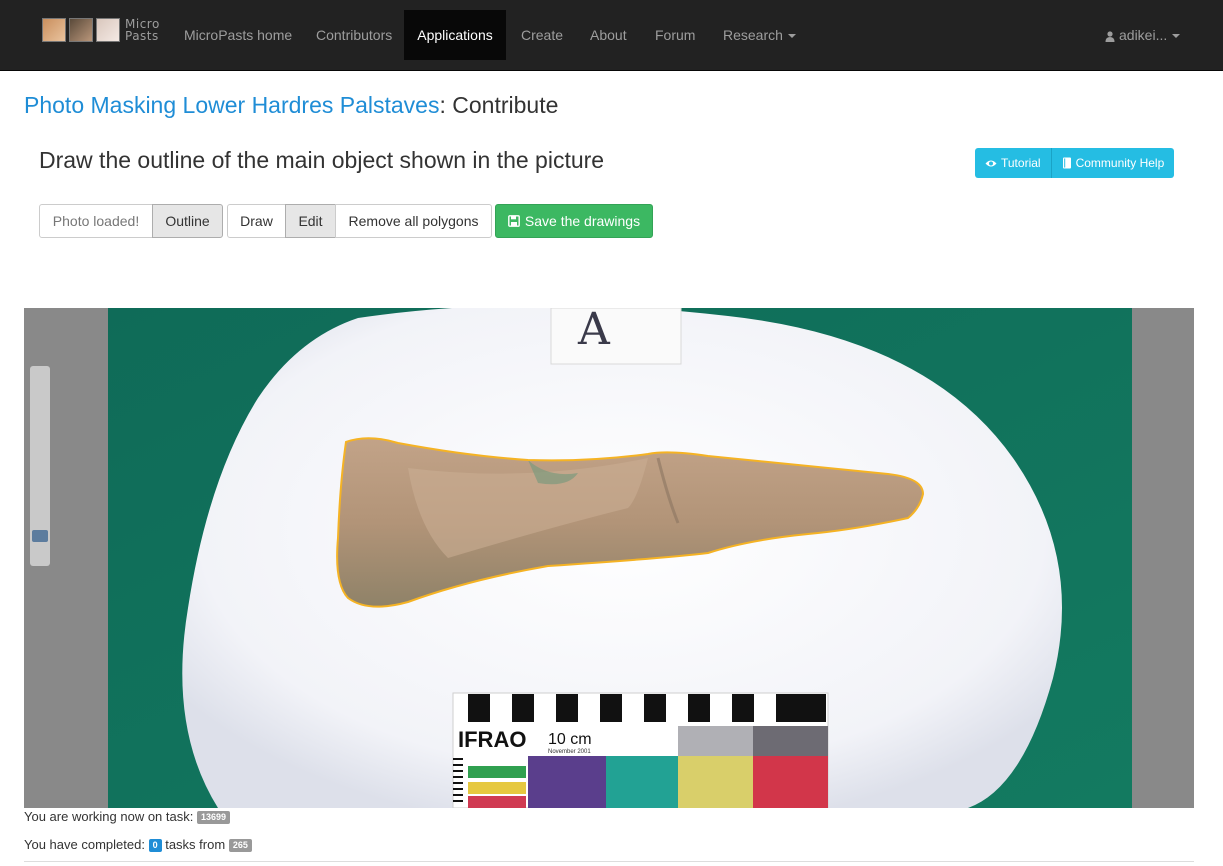 This screenshot has width=1223, height=866. What do you see at coordinates (675, 35) in the screenshot?
I see `nav-forum: Forum` at bounding box center [675, 35].